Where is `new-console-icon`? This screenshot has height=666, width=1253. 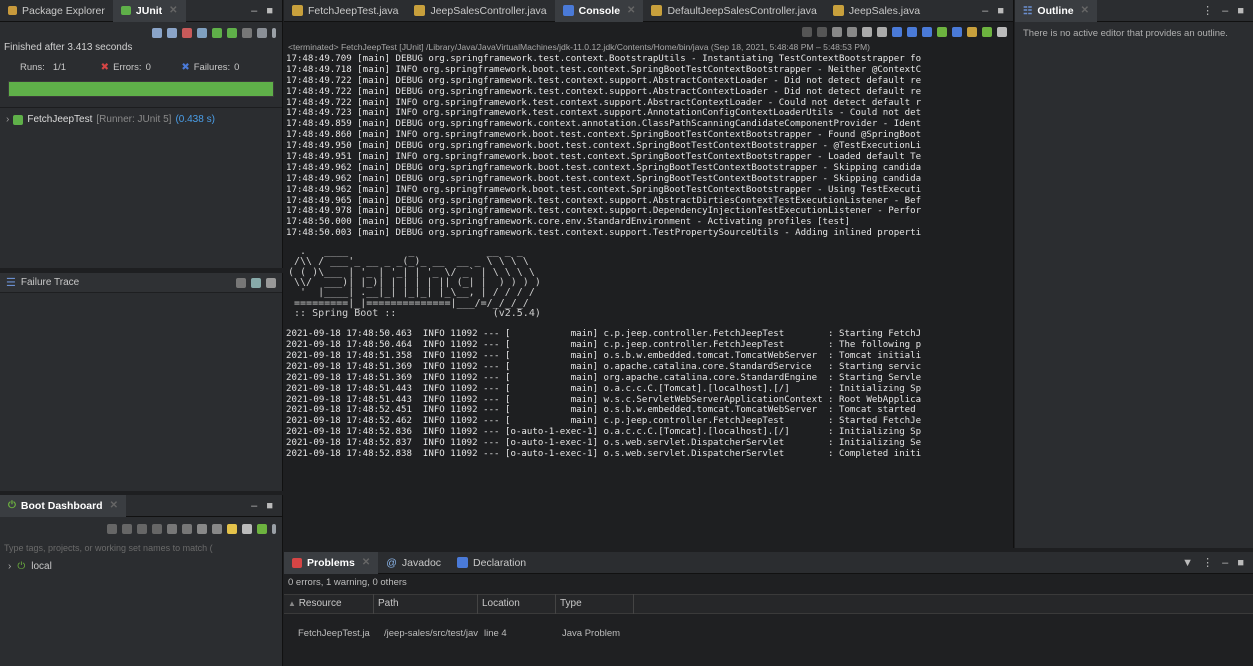
new-console-icon is located at coordinates (987, 32).